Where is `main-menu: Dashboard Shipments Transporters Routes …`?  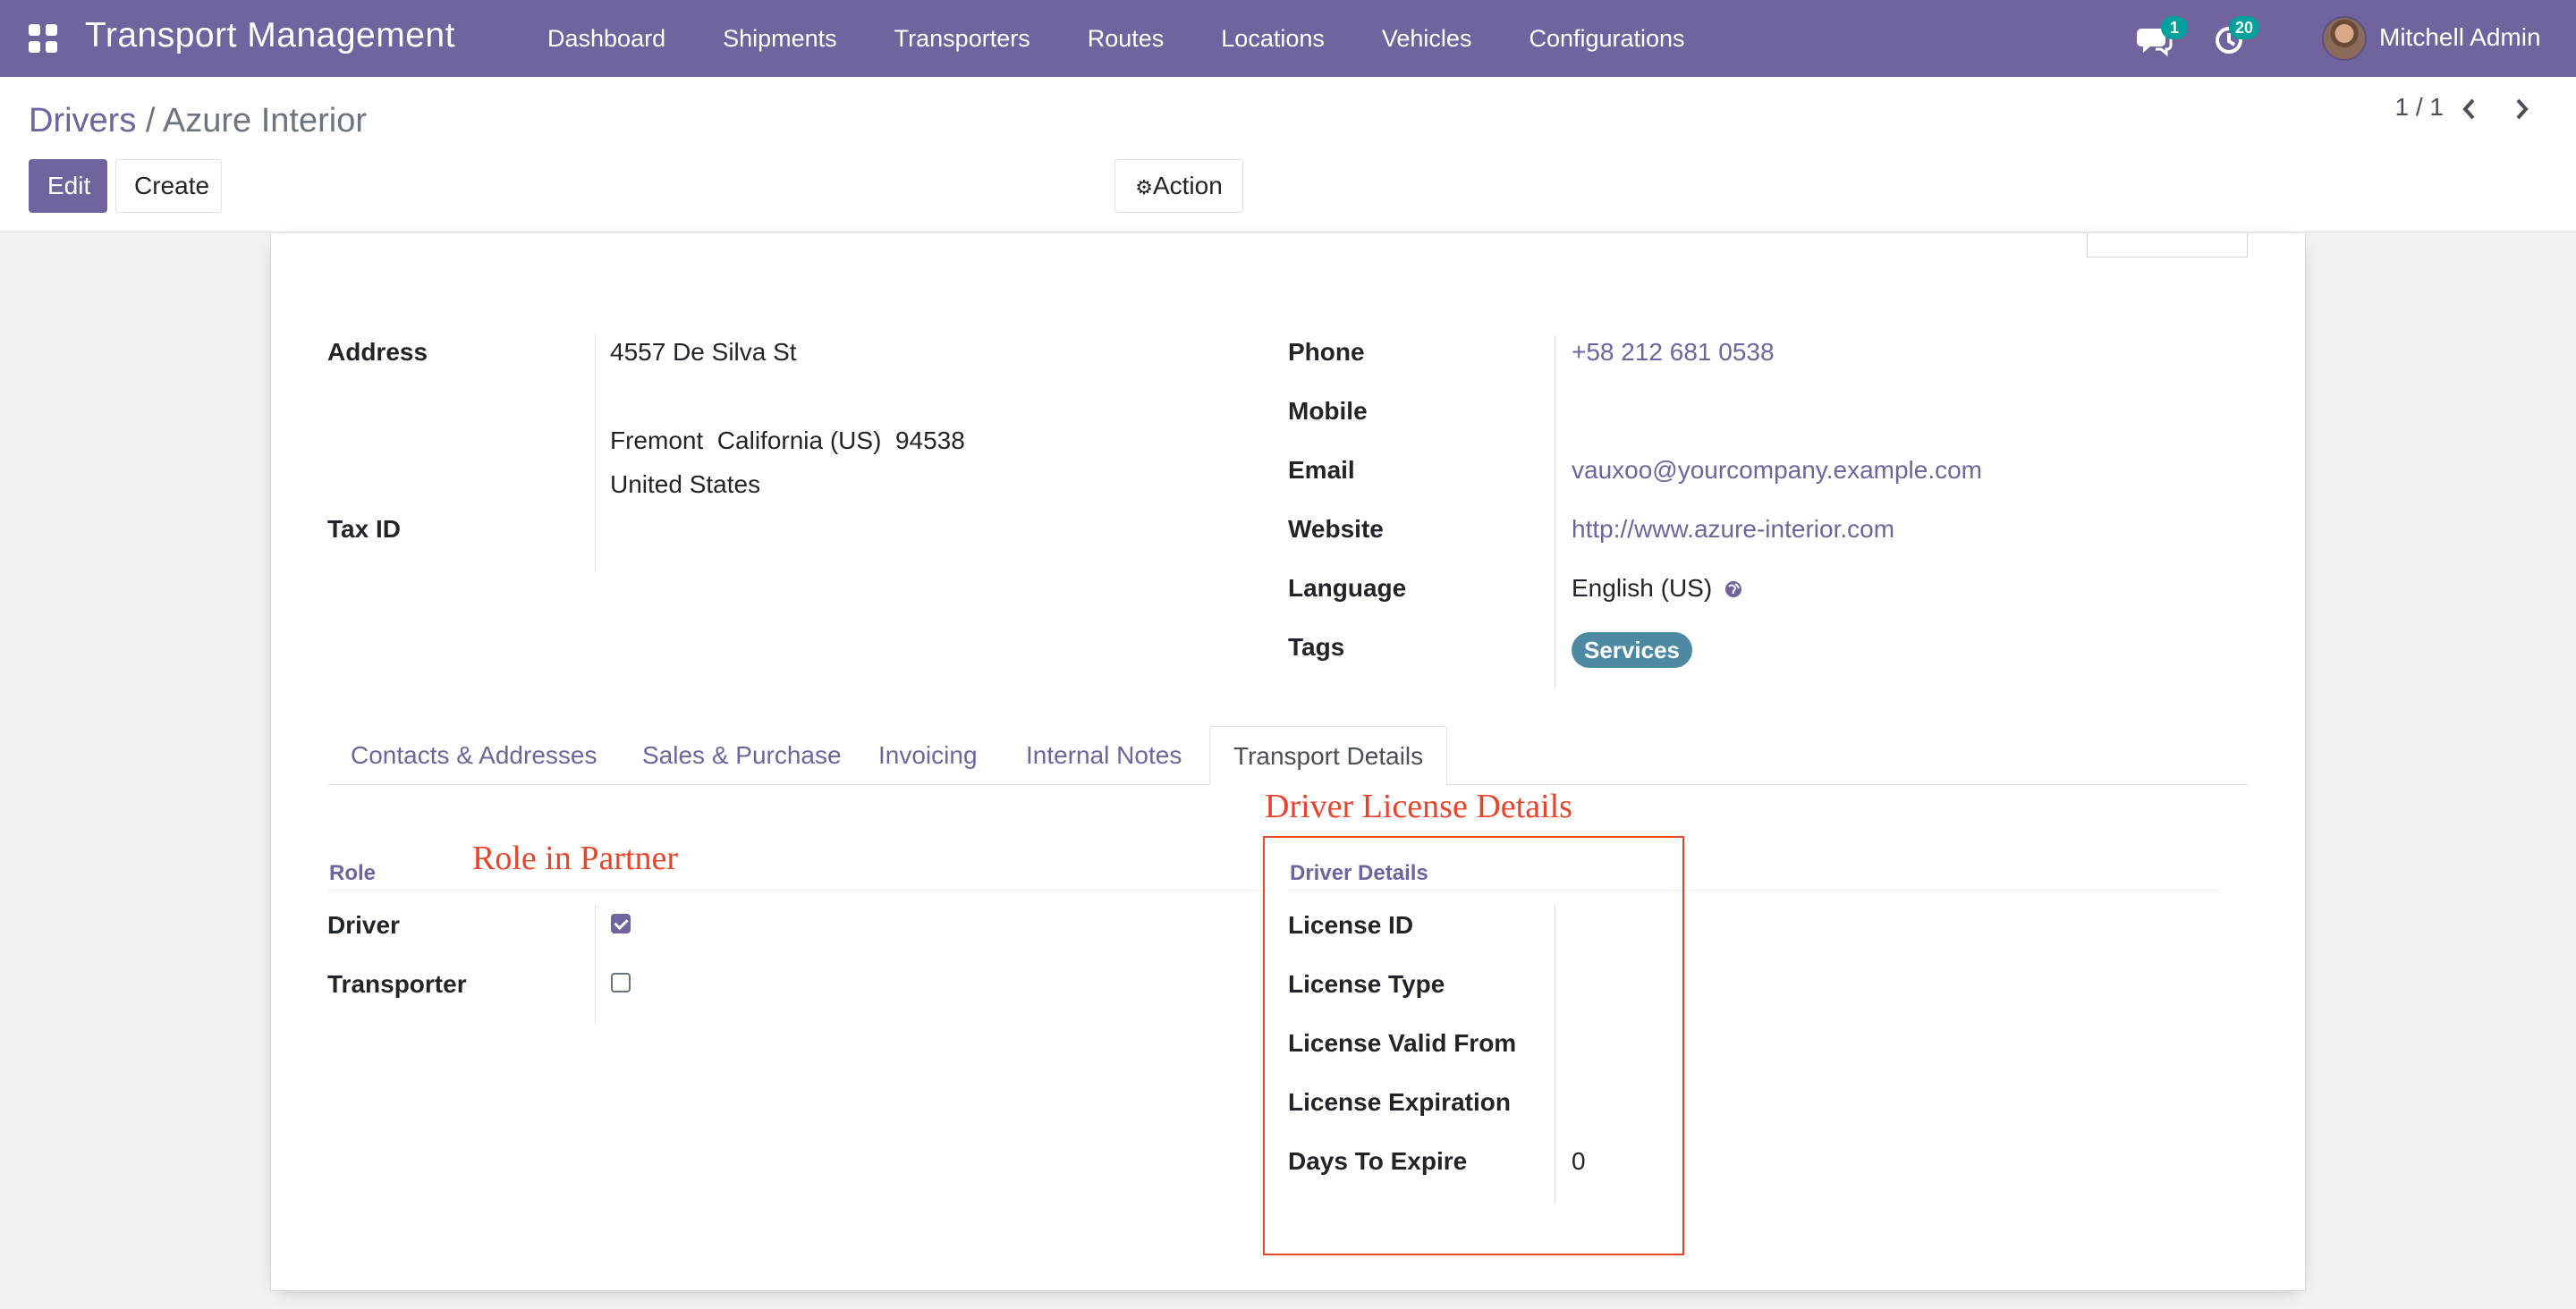 main-menu: Dashboard Shipments Transporters Routes … is located at coordinates (1116, 38).